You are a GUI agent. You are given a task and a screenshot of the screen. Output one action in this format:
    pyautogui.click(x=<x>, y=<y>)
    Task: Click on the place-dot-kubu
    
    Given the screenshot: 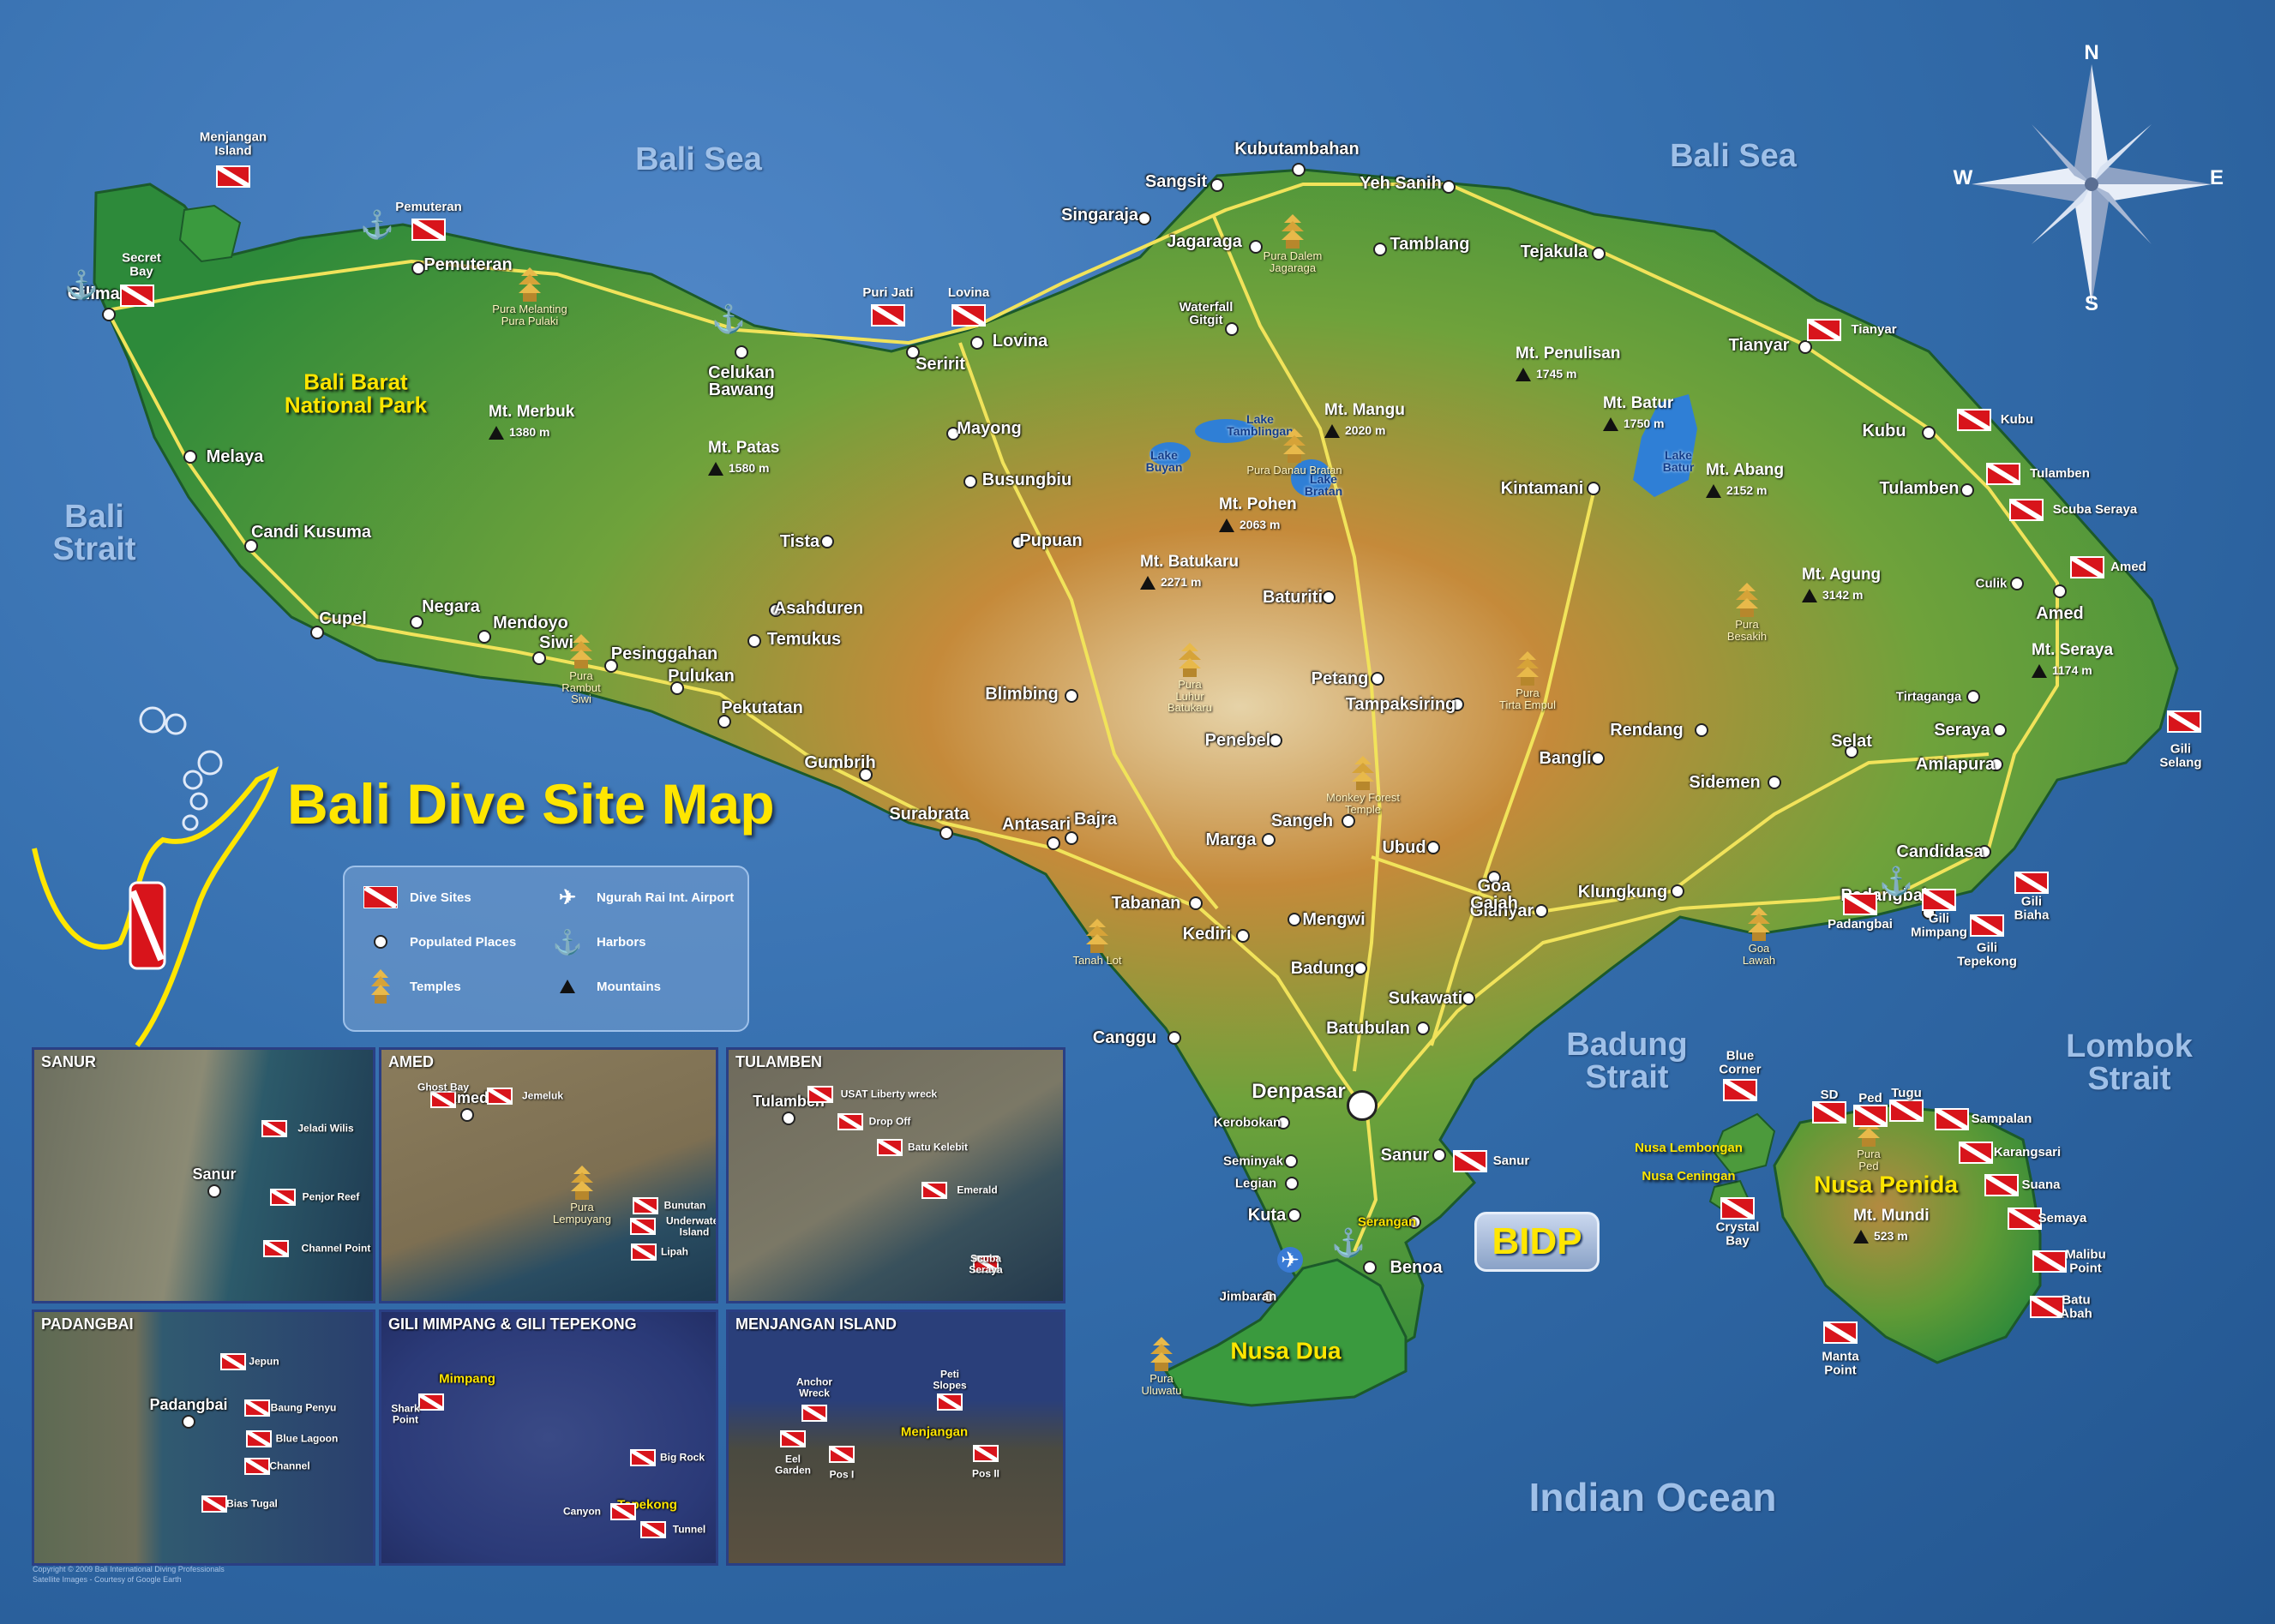 What is the action you would take?
    pyautogui.click(x=1929, y=433)
    